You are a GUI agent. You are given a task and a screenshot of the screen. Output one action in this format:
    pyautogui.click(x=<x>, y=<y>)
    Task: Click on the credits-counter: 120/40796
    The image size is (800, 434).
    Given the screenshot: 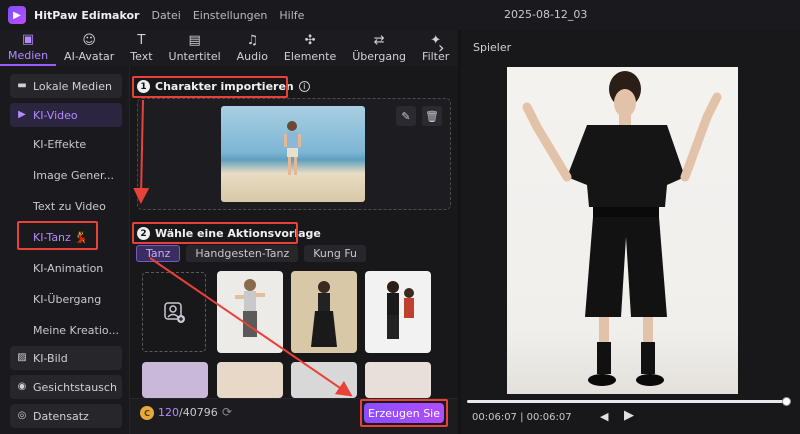 What is the action you would take?
    pyautogui.click(x=188, y=412)
    